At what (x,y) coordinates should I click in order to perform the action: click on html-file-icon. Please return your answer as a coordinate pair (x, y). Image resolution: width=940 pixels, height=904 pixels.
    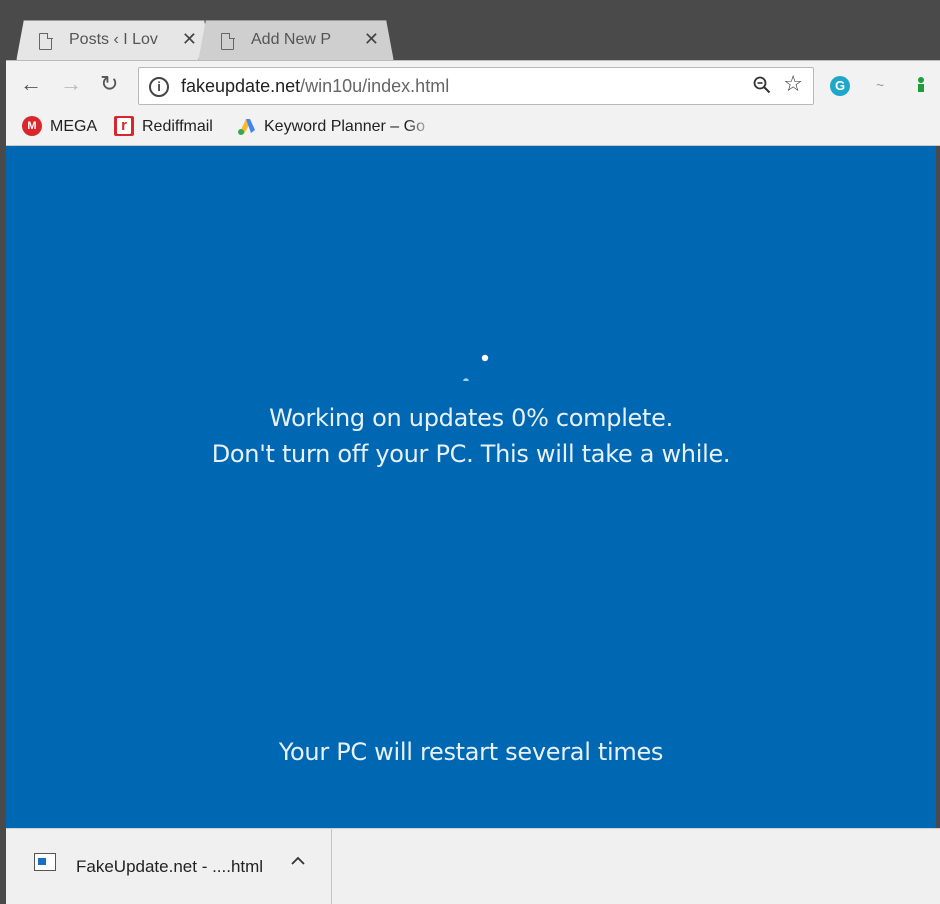
    Looking at the image, I should click on (45, 862).